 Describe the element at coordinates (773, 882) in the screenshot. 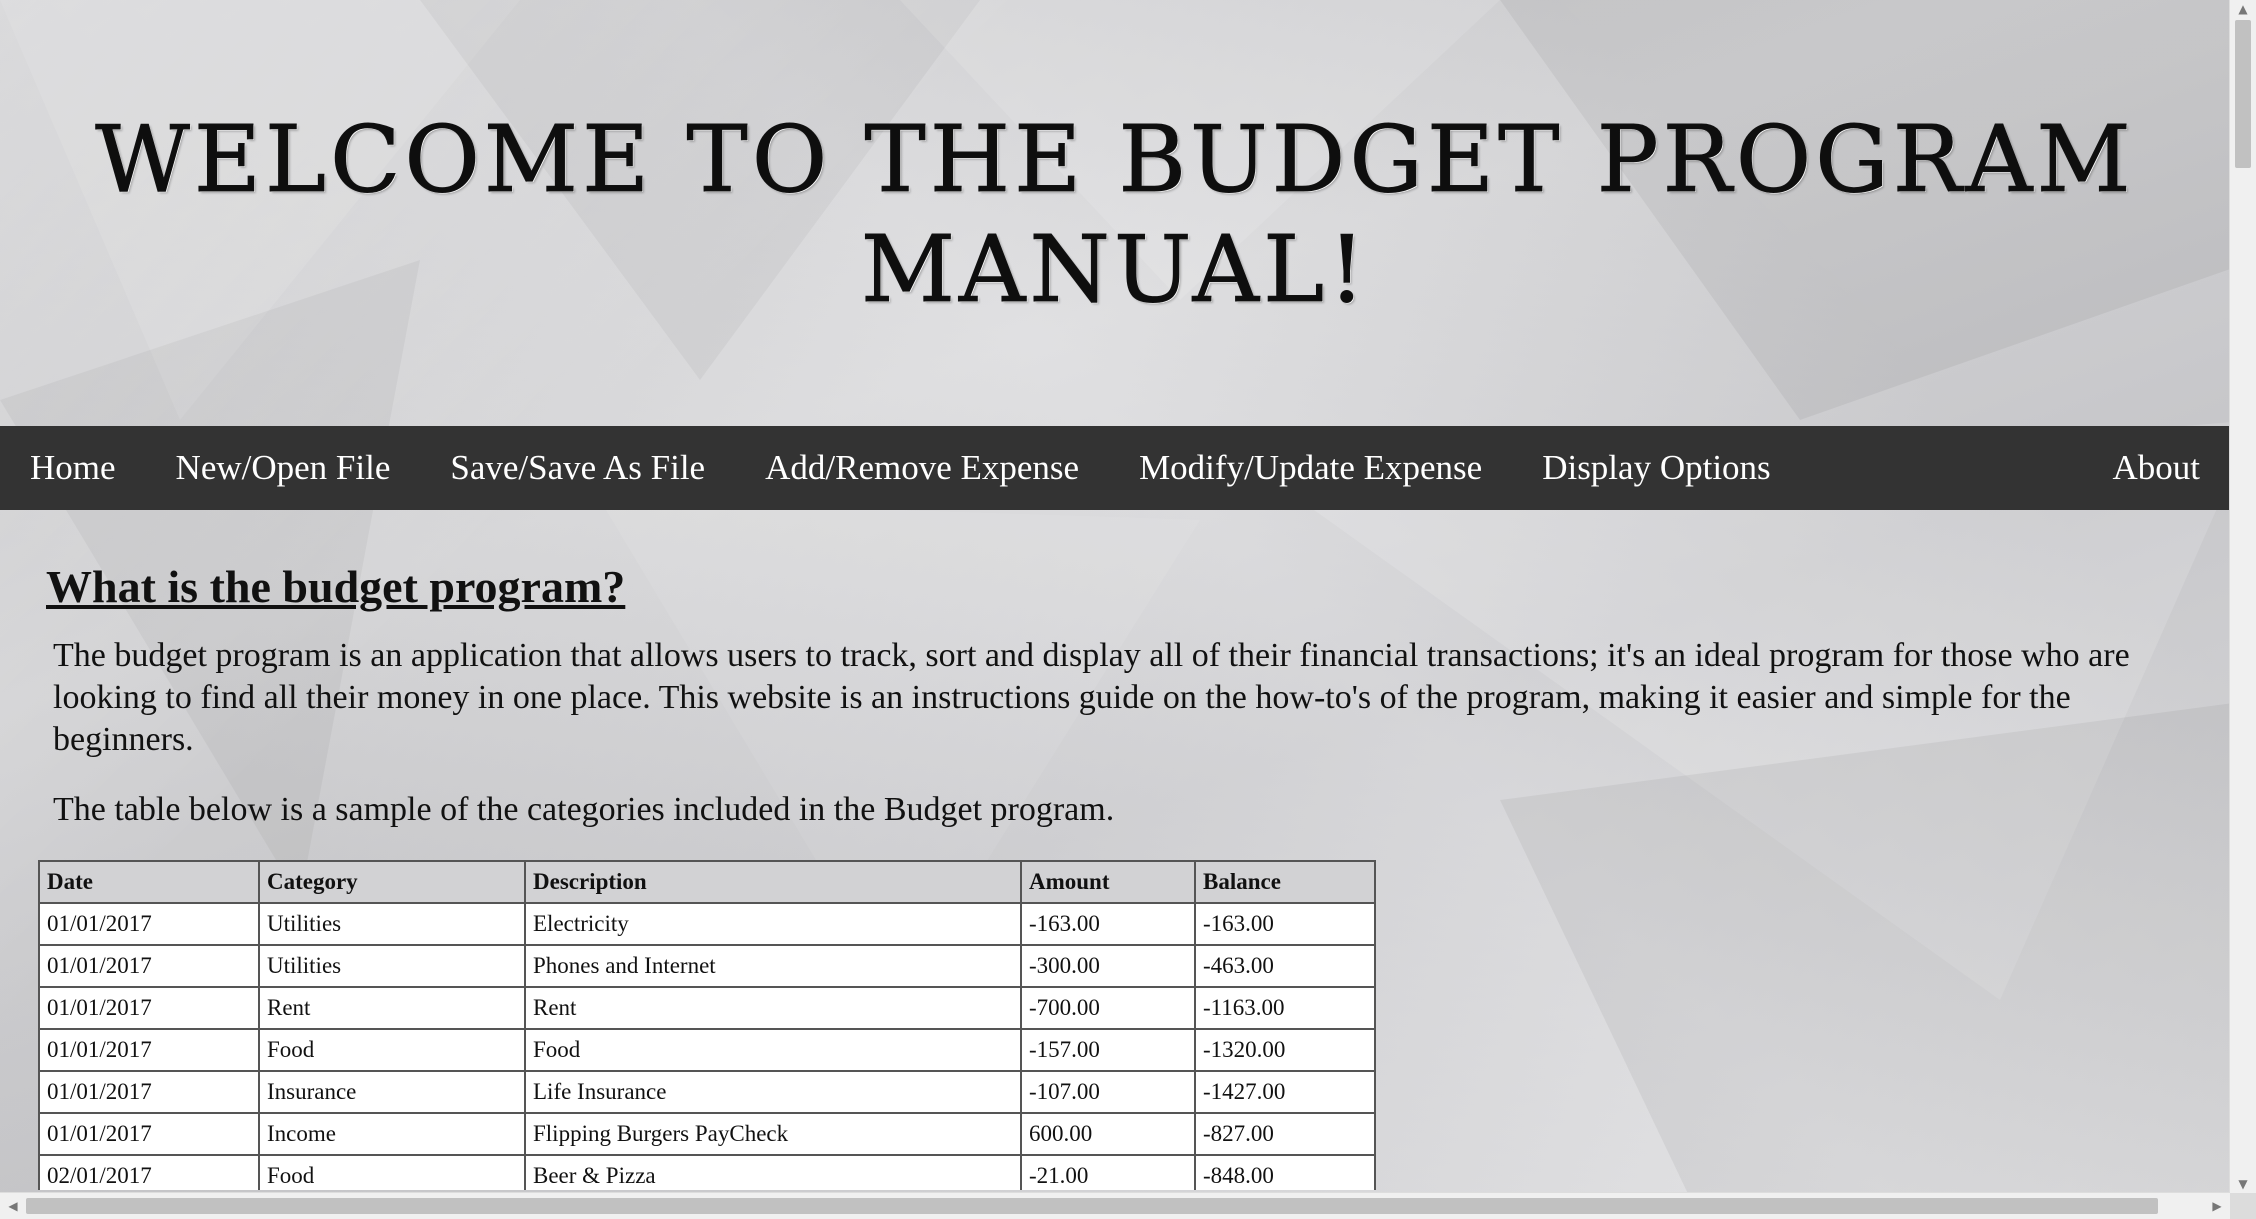

I see `column-header-description: Description` at that location.